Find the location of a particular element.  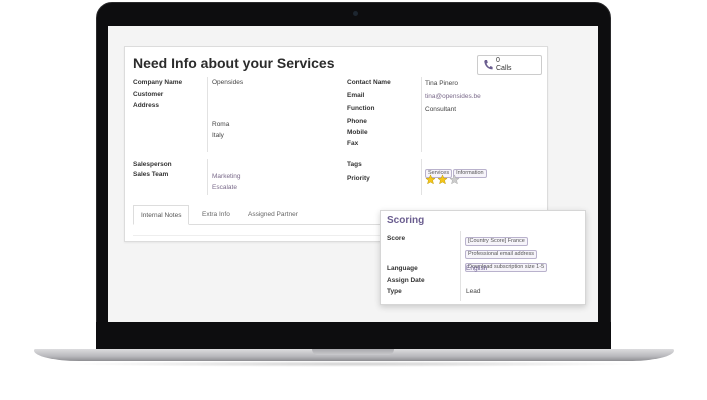

language-value: English is located at coordinates (476, 268).